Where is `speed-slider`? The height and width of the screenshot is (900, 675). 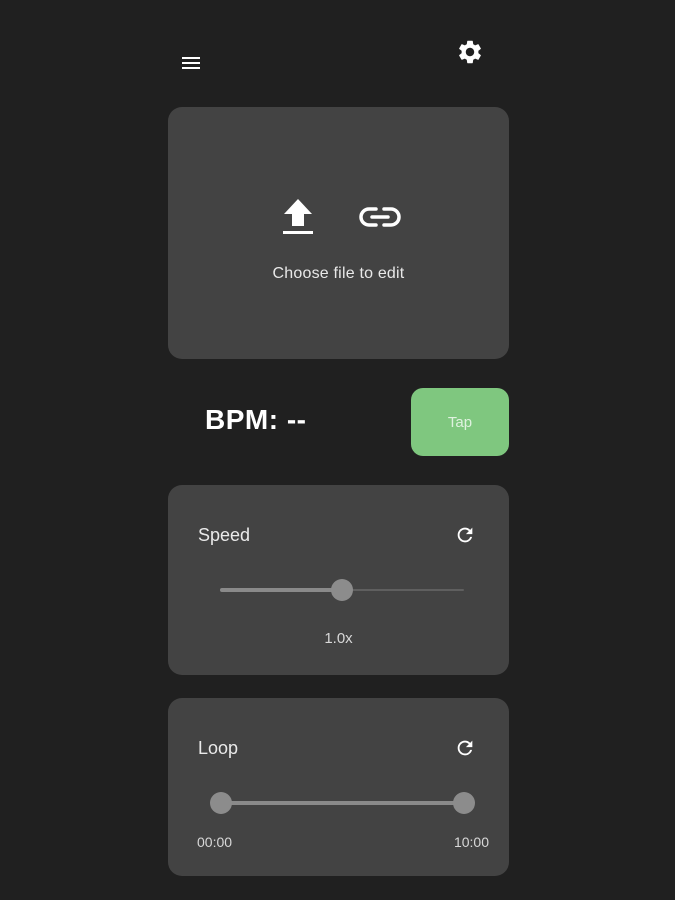 speed-slider is located at coordinates (342, 590).